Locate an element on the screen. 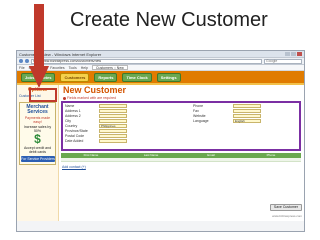  dollar-icon: $ is located at coordinates (37, 139).